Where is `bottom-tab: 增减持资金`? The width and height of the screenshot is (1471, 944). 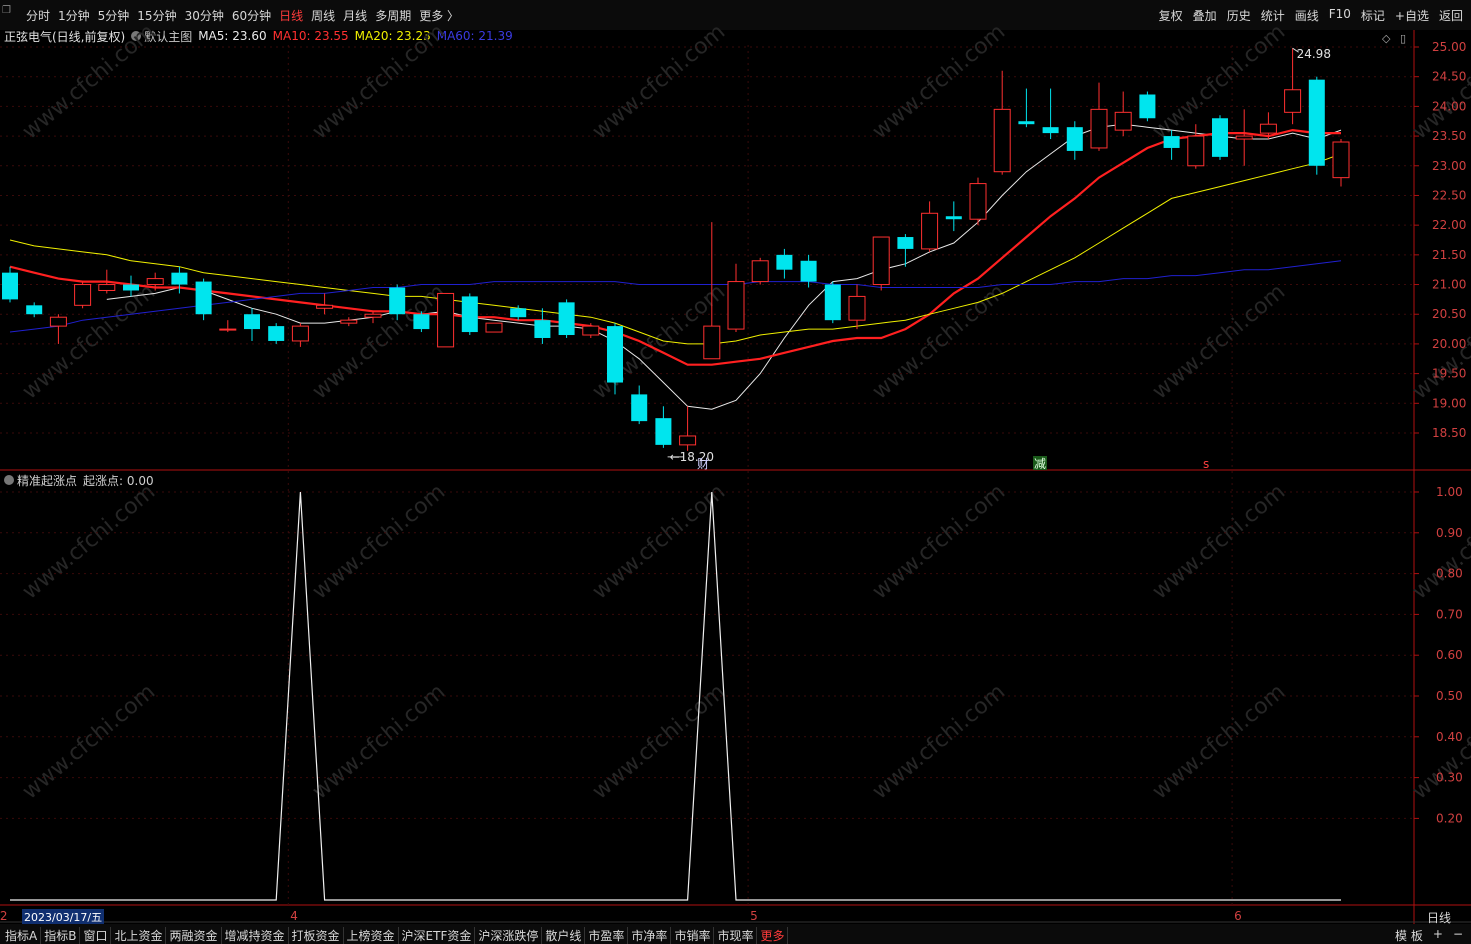 bottom-tab: 增减持资金 is located at coordinates (255, 935).